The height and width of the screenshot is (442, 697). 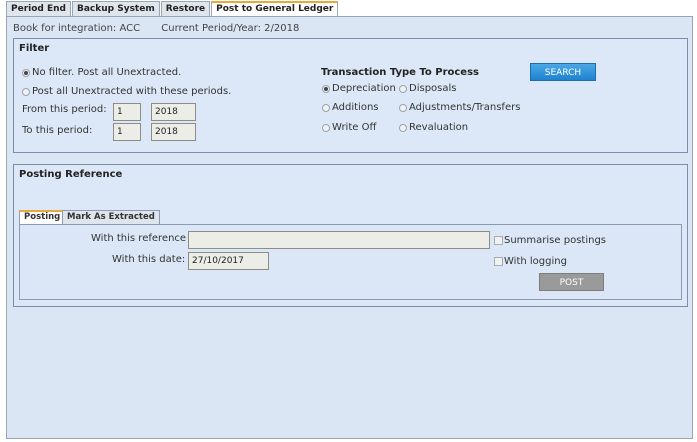 I want to click on to-year-input: 2018, so click(x=173, y=132).